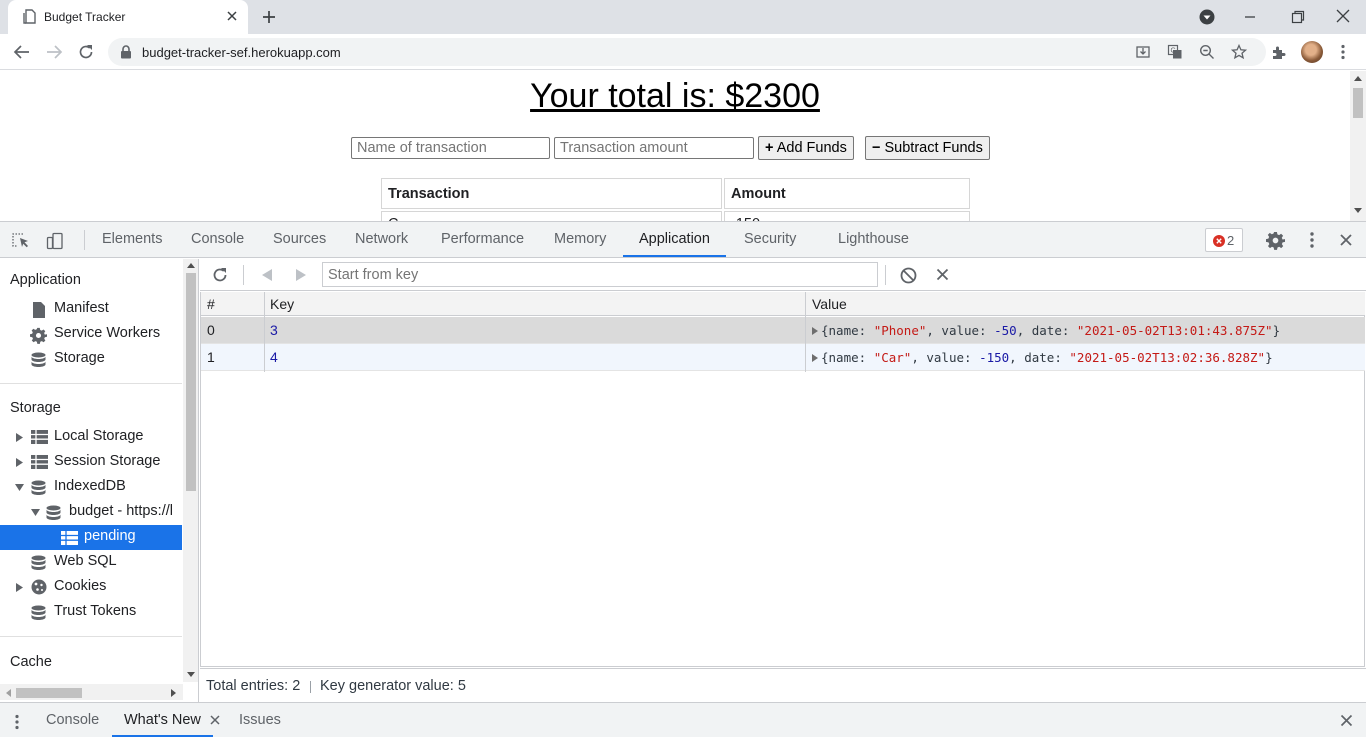 The image size is (1366, 738). What do you see at coordinates (1346, 720) in the screenshot?
I see `close-drawer-icon` at bounding box center [1346, 720].